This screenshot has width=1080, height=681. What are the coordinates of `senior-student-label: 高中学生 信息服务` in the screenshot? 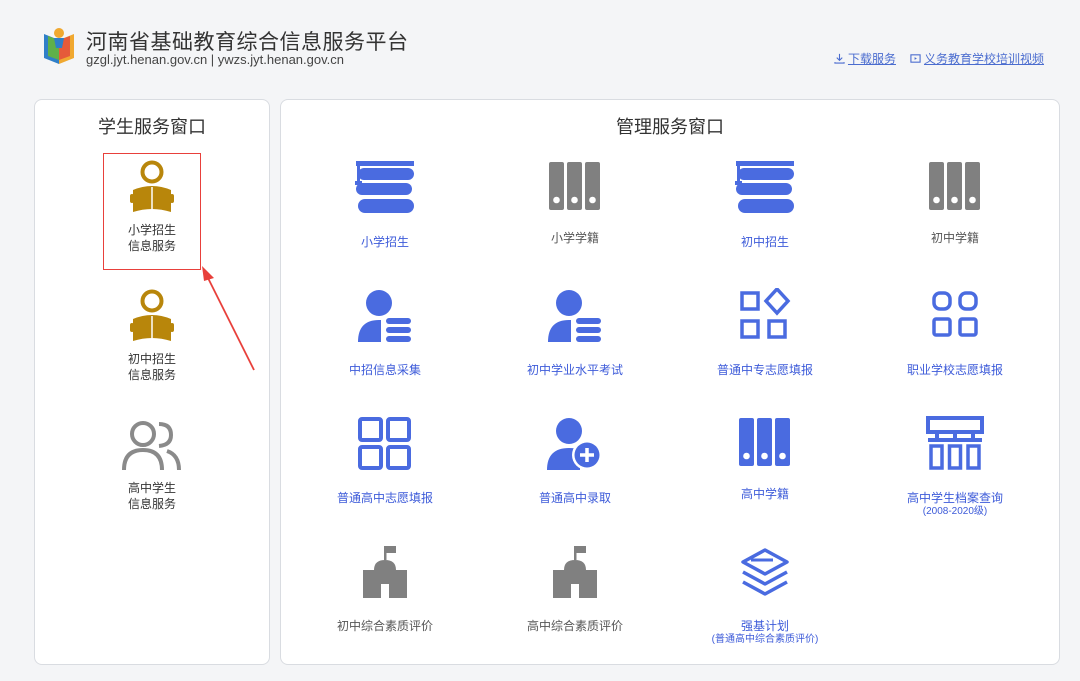 It's located at (152, 496).